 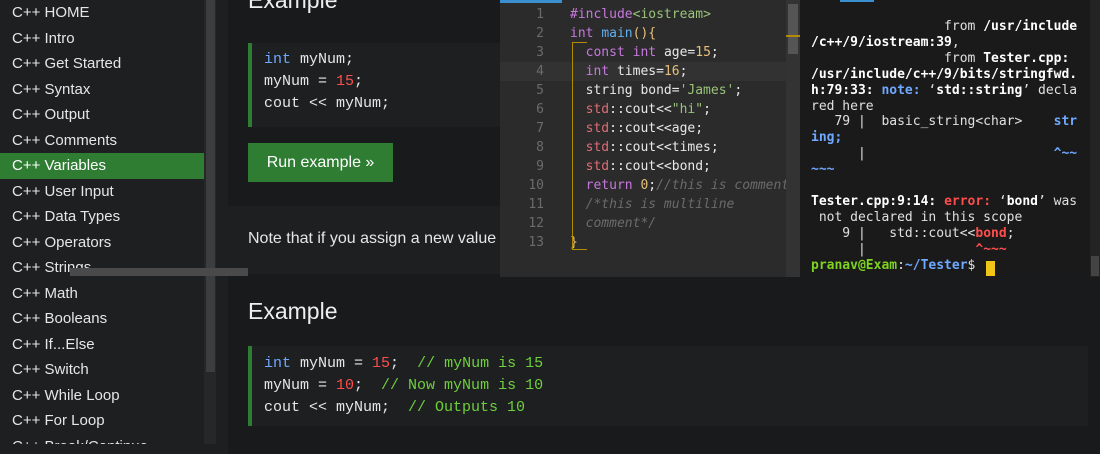 I want to click on sidebar-item: C++ Comments, so click(x=102, y=141).